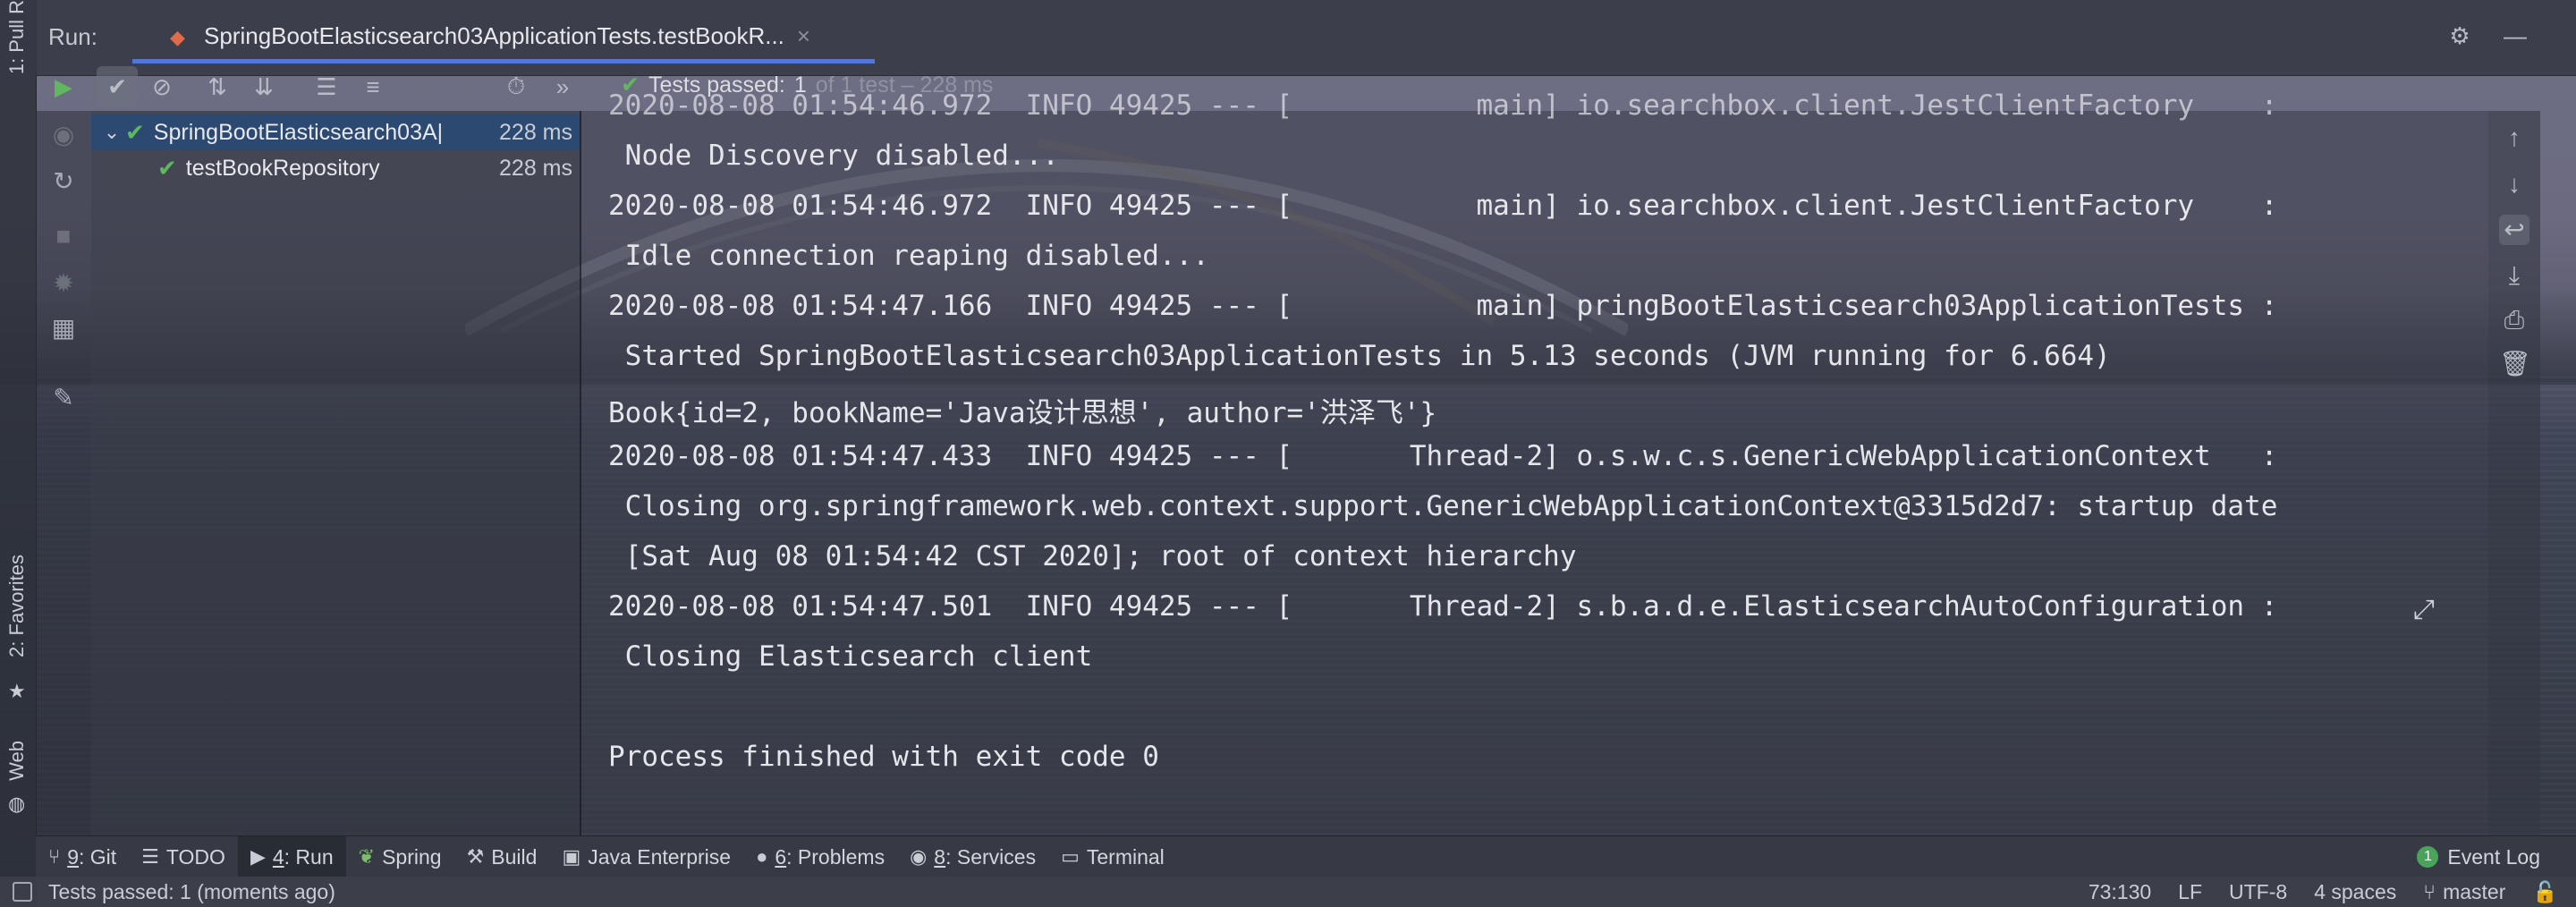  What do you see at coordinates (1070, 856) in the screenshot?
I see `terminal-icon: ▭` at bounding box center [1070, 856].